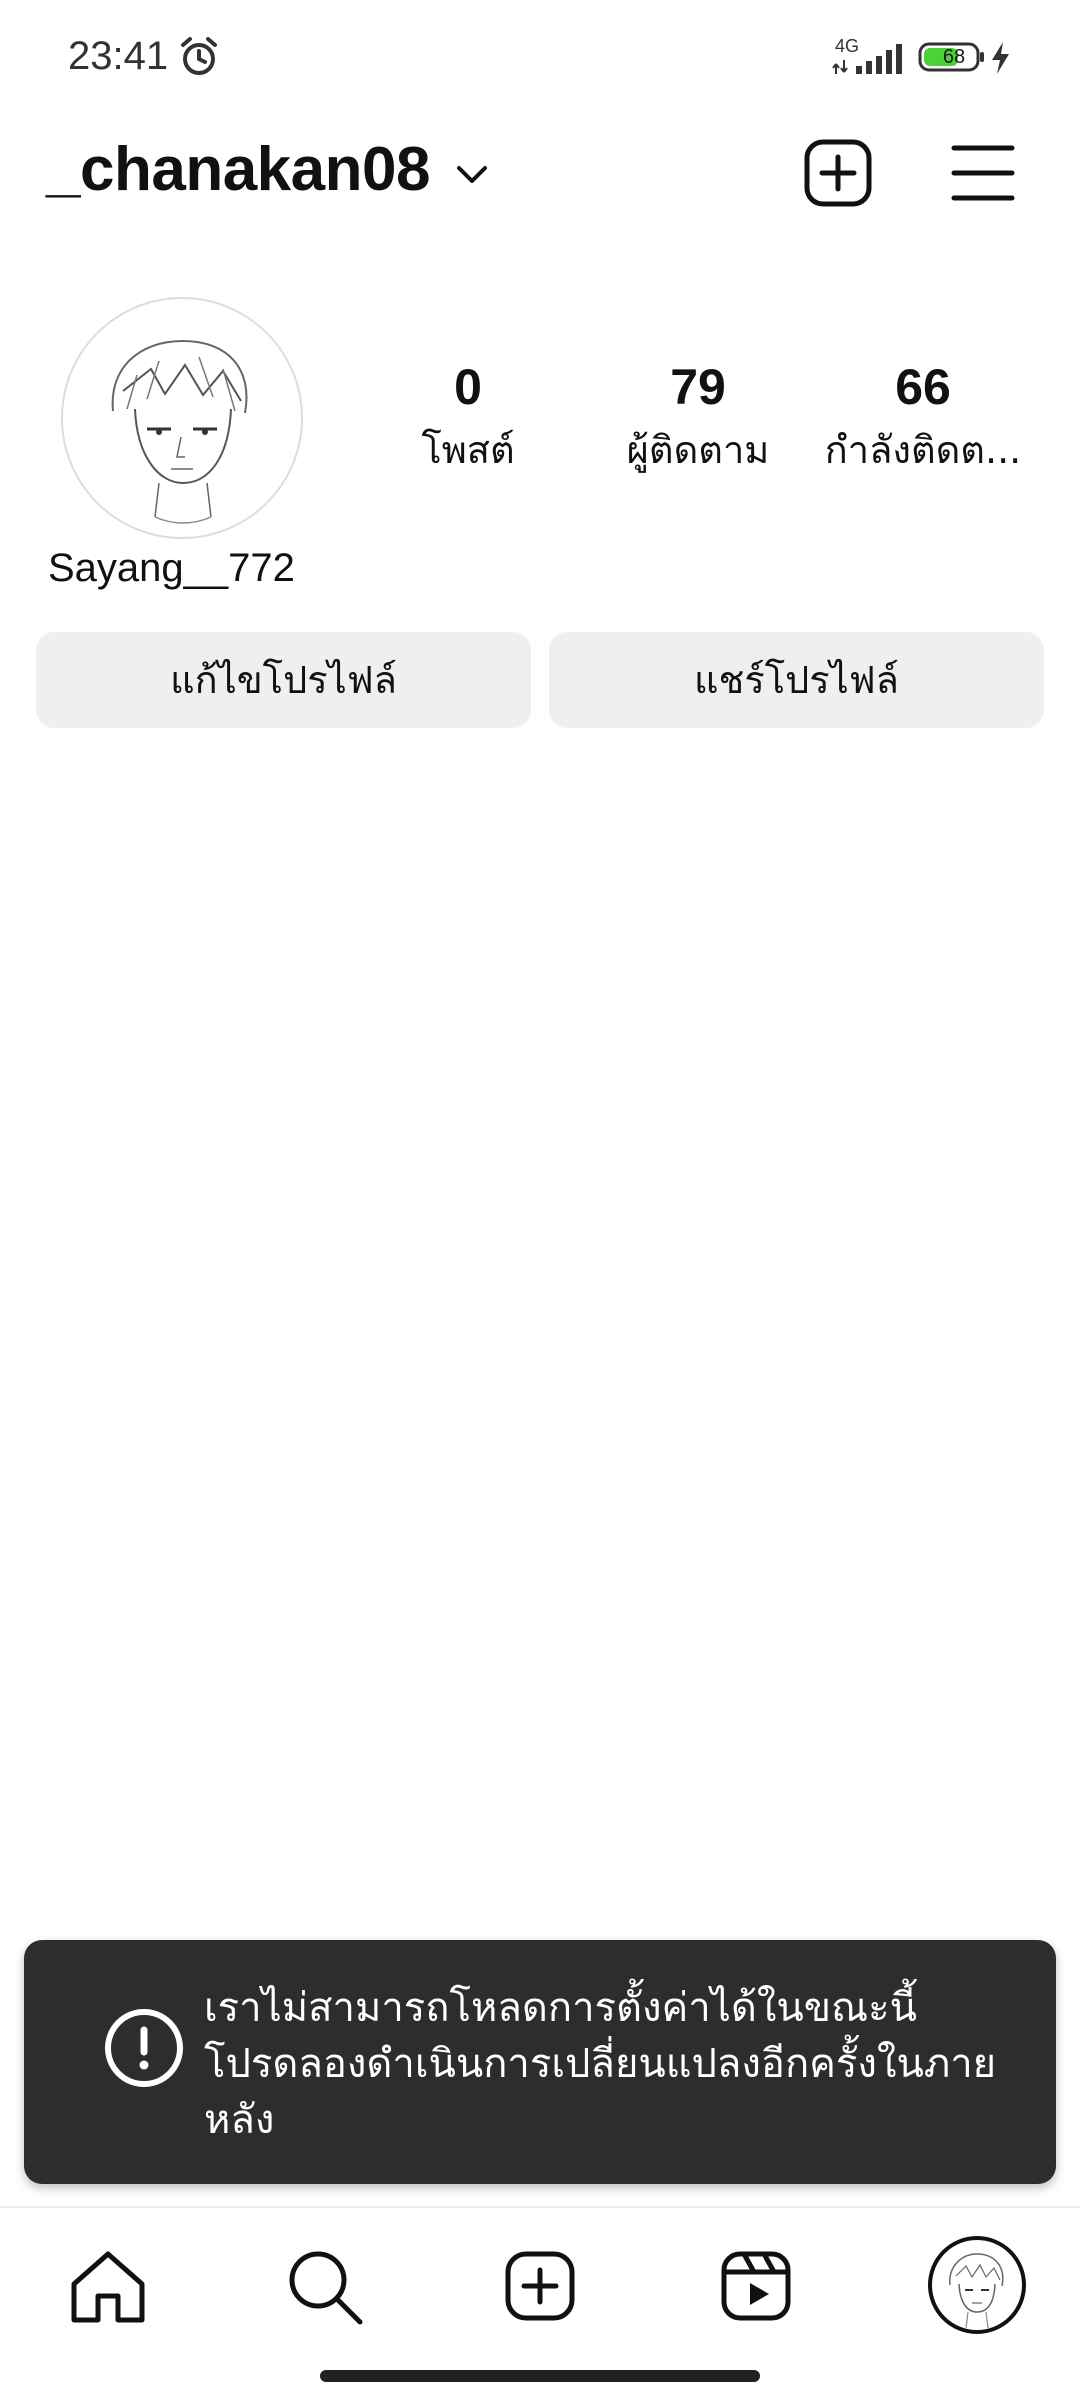 The width and height of the screenshot is (1080, 2400). Describe the element at coordinates (796, 680) in the screenshot. I see `share-profile-button: แชร์โปรไฟล์` at that location.